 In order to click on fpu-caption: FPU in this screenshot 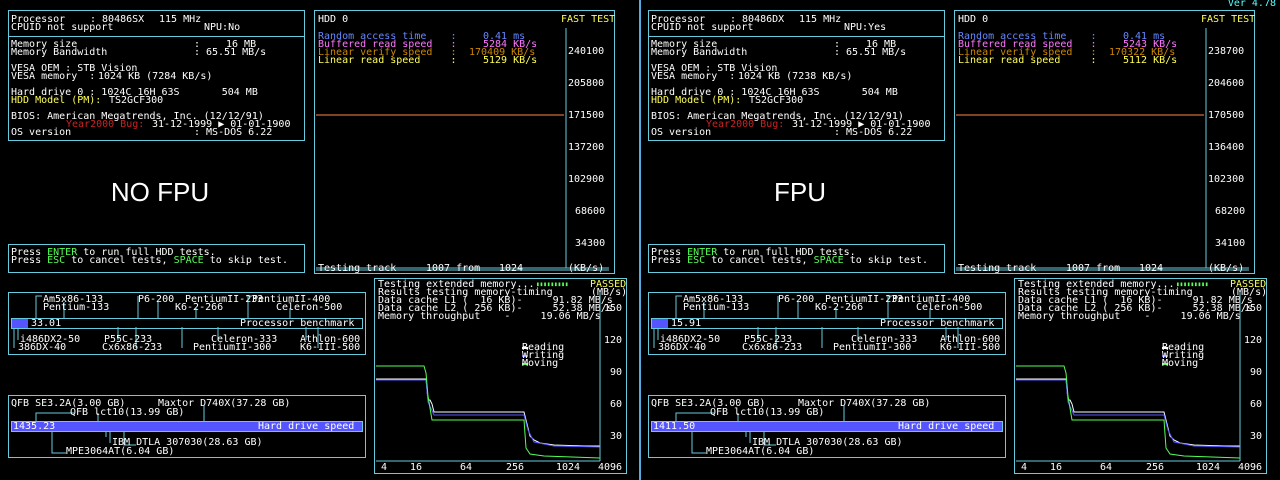, I will do `click(800, 192)`.